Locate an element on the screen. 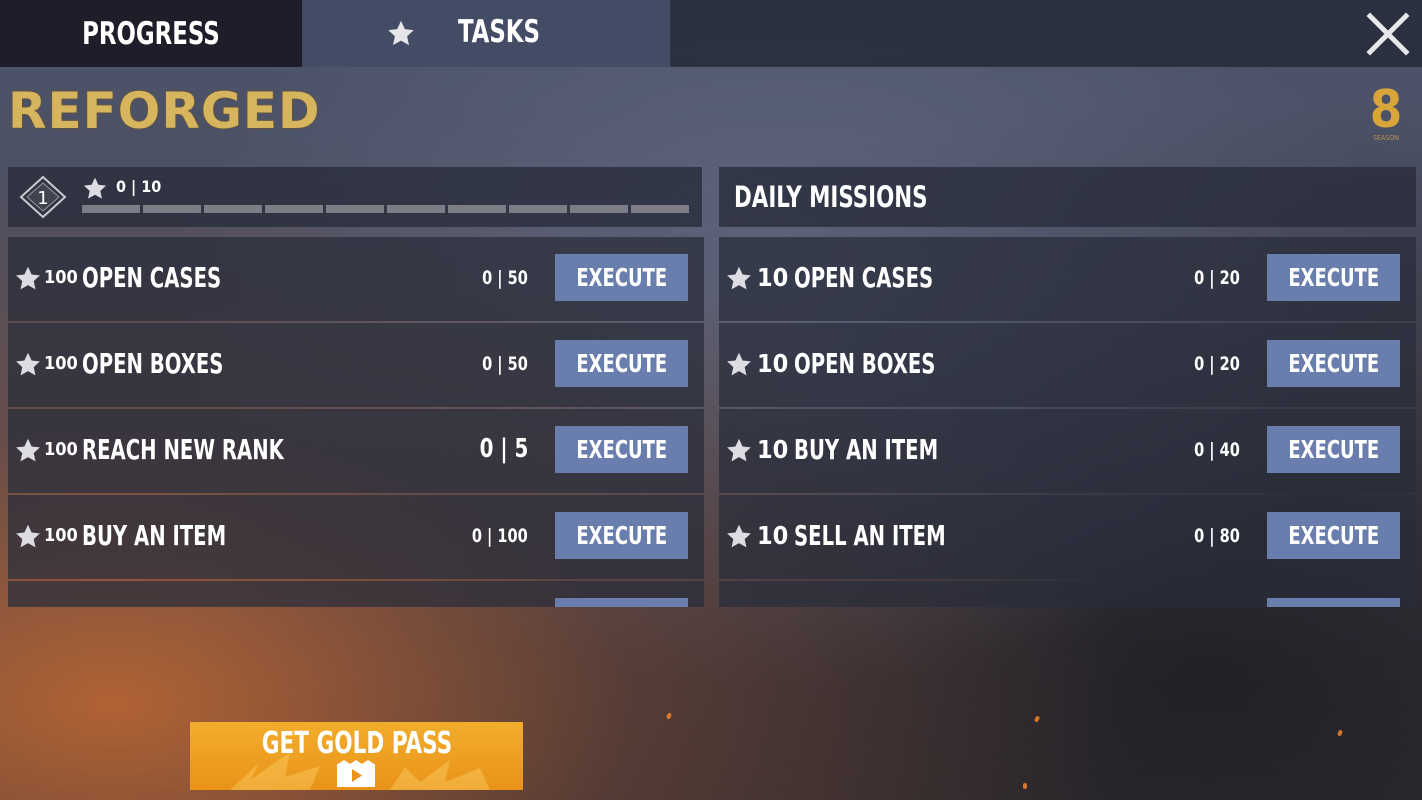 The image size is (1422, 800). task-progress: 0 | 80 is located at coordinates (1217, 536).